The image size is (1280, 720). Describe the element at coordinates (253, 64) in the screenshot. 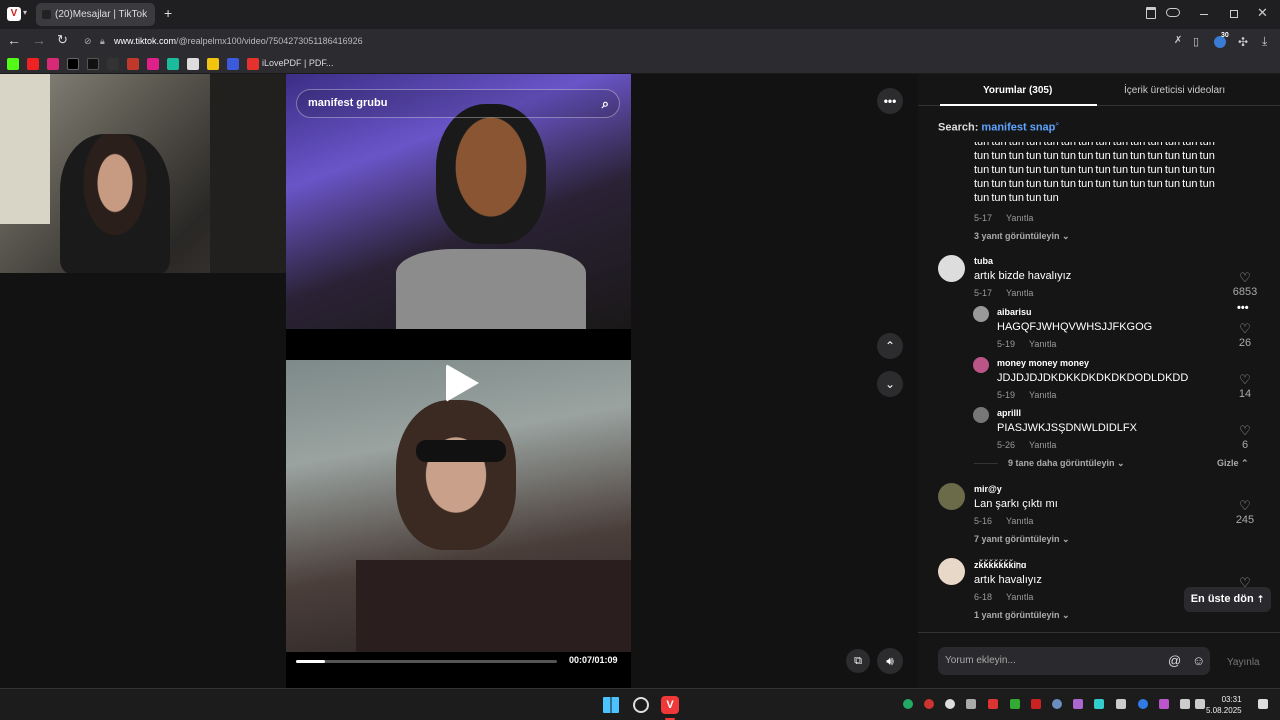

I see `bookmark-ilovepdf-icon` at that location.